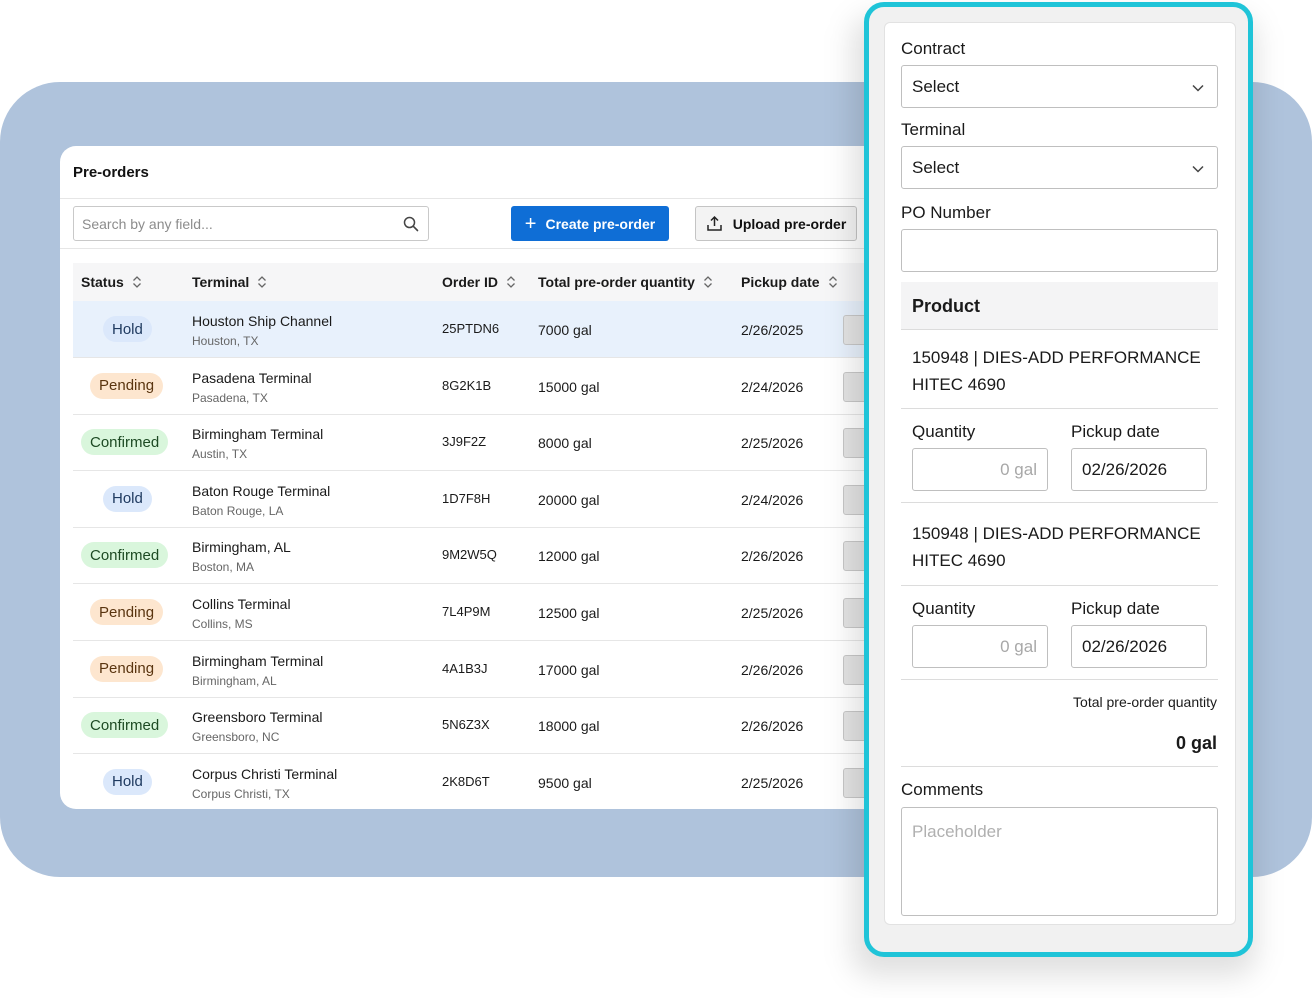 The image size is (1312, 998). What do you see at coordinates (467, 385) in the screenshot?
I see `order-id: 8G2K1B` at bounding box center [467, 385].